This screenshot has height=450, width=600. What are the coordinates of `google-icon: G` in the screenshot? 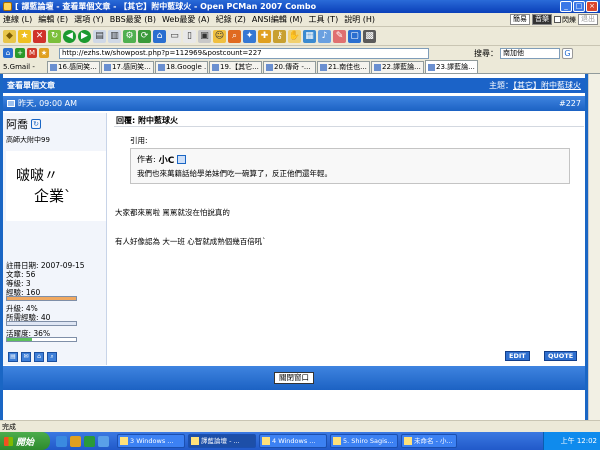 It's located at (567, 53).